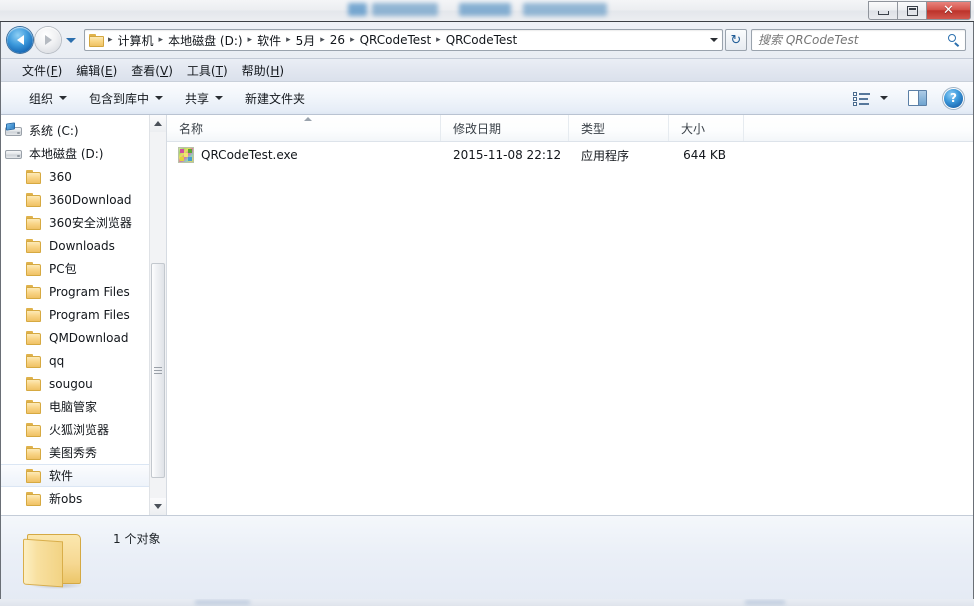  What do you see at coordinates (882, 10) in the screenshot?
I see `minimize-button` at bounding box center [882, 10].